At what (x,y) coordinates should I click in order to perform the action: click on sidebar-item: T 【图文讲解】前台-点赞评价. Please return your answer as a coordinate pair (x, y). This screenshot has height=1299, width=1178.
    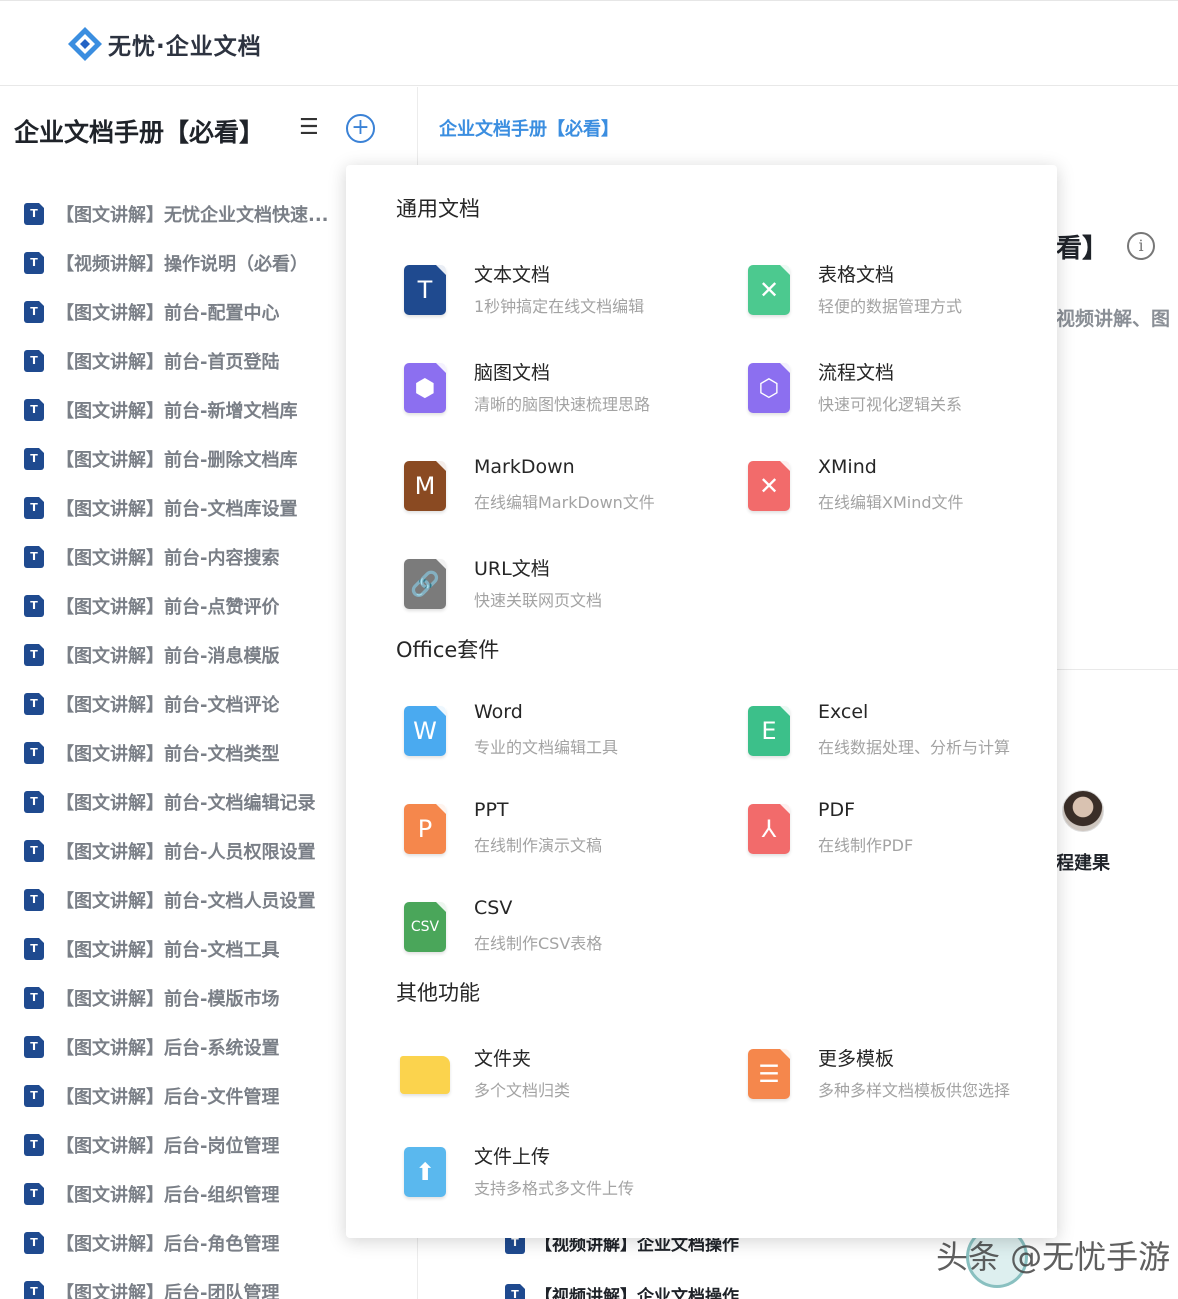
    Looking at the image, I should click on (176, 605).